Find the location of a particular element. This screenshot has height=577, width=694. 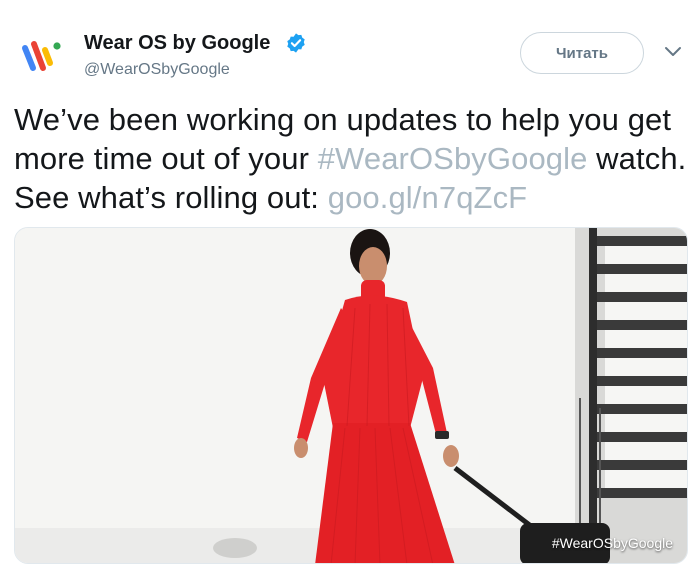

verified-badge-icon is located at coordinates (296, 43).